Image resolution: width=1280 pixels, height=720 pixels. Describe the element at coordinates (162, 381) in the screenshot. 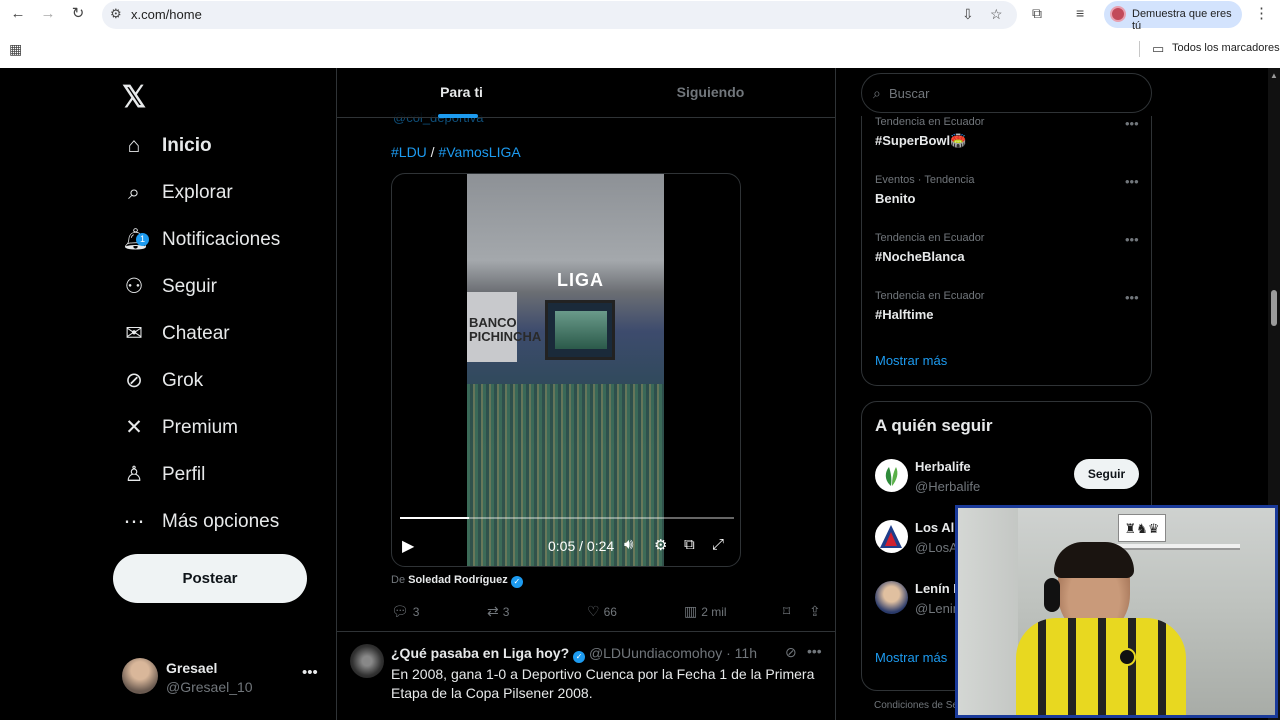

I see `nav-grok: ⊘ Grok` at that location.